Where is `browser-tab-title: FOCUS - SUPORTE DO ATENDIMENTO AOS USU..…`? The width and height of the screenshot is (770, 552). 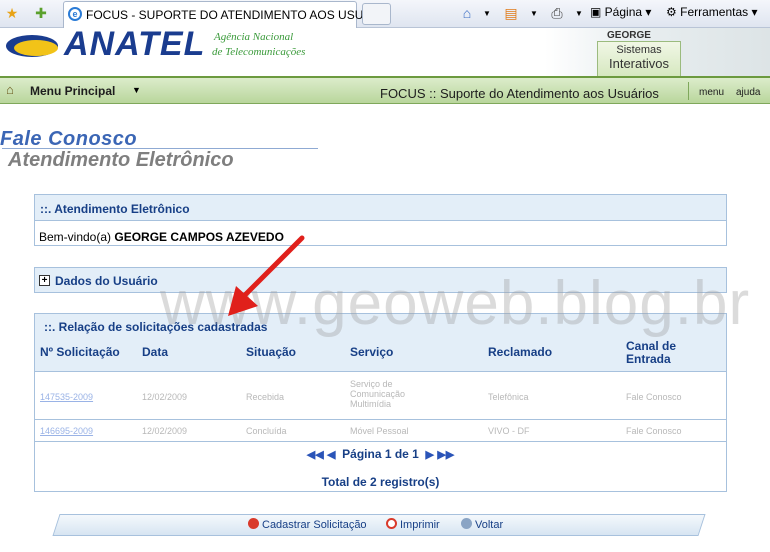
browser-tab-title: FOCUS - SUPORTE DO ATENDIMENTO AOS USU..… is located at coordinates (230, 15).